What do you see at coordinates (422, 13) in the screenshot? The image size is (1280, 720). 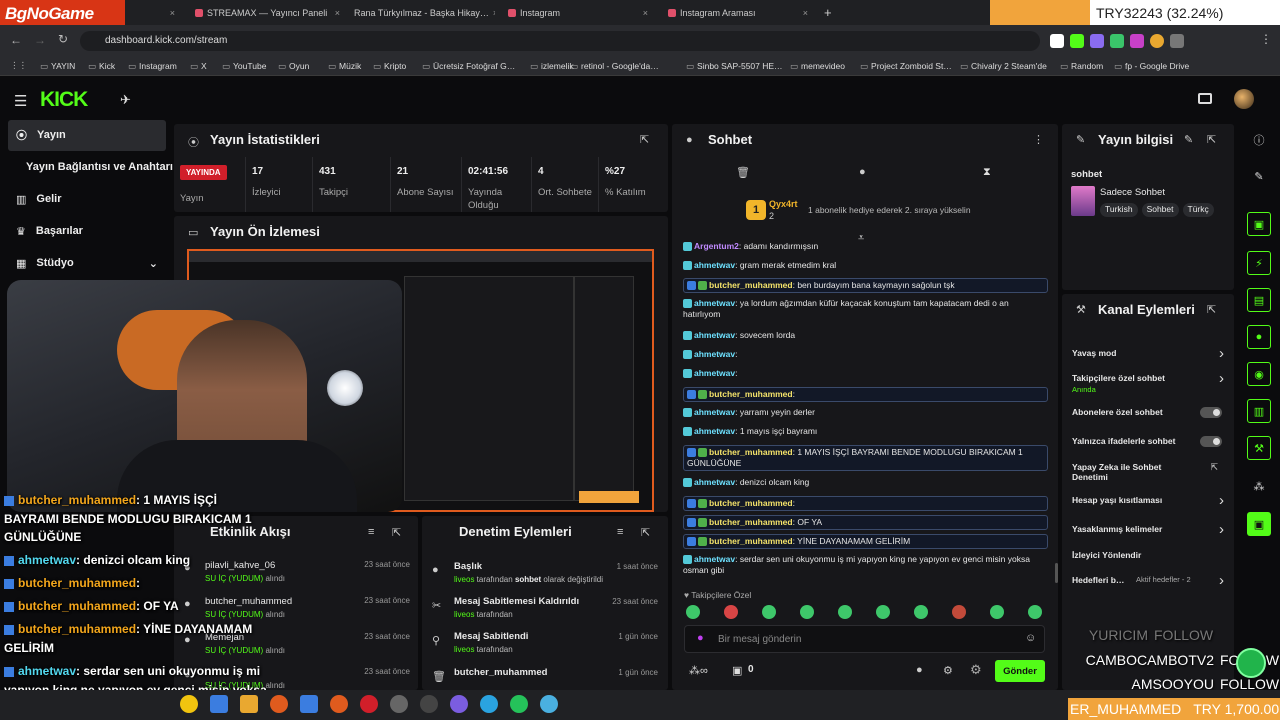 I see `browser-tab: Rana Türkyılmaz - Başka Hikay… ×` at bounding box center [422, 13].